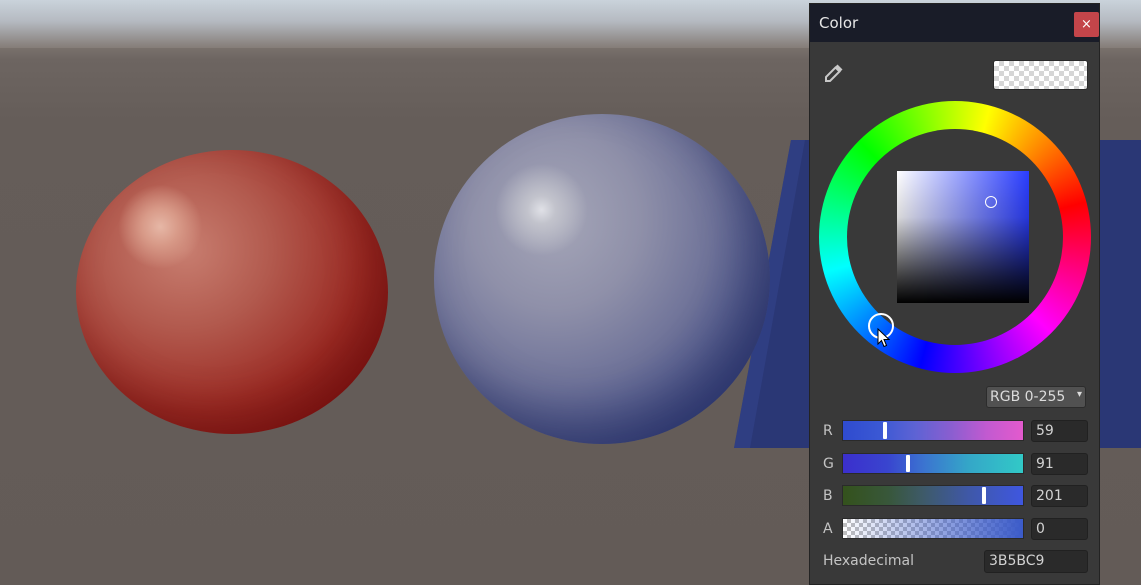  I want to click on window-title: Color, so click(839, 23).